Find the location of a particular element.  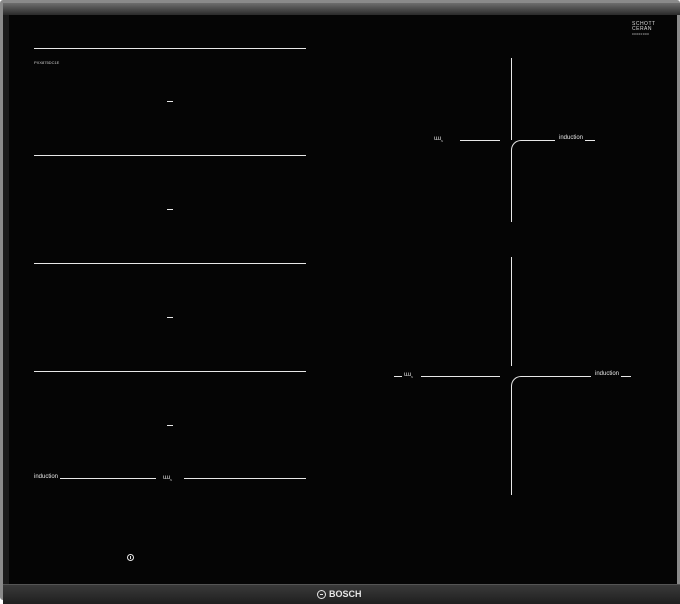

left-wave-icon: ɯɹ˷ is located at coordinates (167, 478).